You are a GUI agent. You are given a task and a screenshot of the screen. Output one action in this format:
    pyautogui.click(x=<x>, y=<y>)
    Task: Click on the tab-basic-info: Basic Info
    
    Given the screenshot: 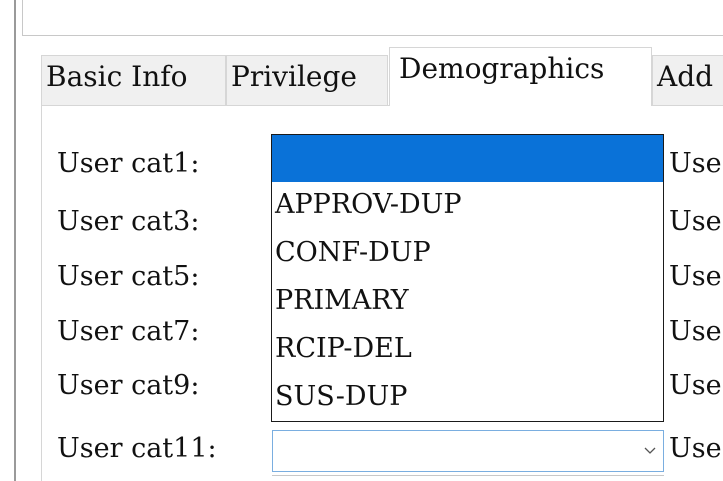 What is the action you would take?
    pyautogui.click(x=133, y=80)
    